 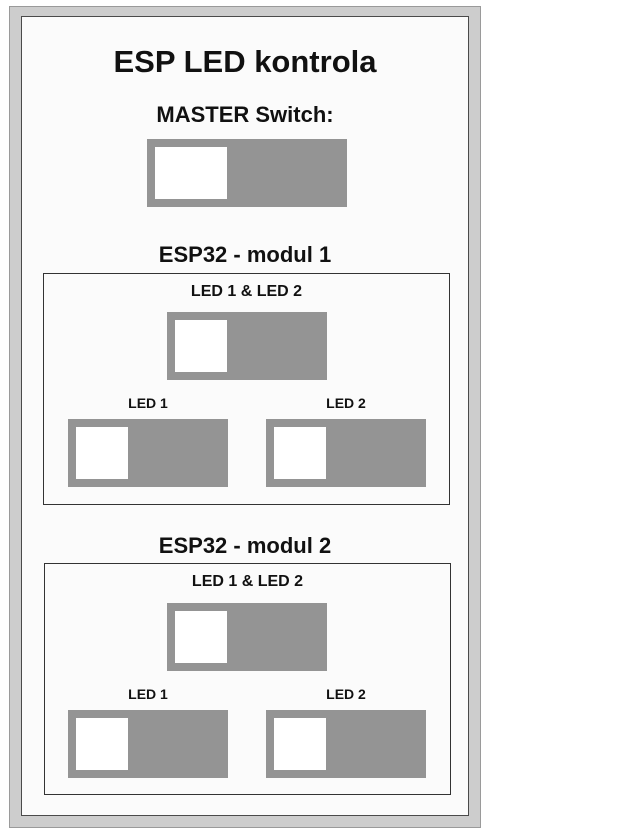 What do you see at coordinates (346, 453) in the screenshot?
I see `module-1-led2-switch` at bounding box center [346, 453].